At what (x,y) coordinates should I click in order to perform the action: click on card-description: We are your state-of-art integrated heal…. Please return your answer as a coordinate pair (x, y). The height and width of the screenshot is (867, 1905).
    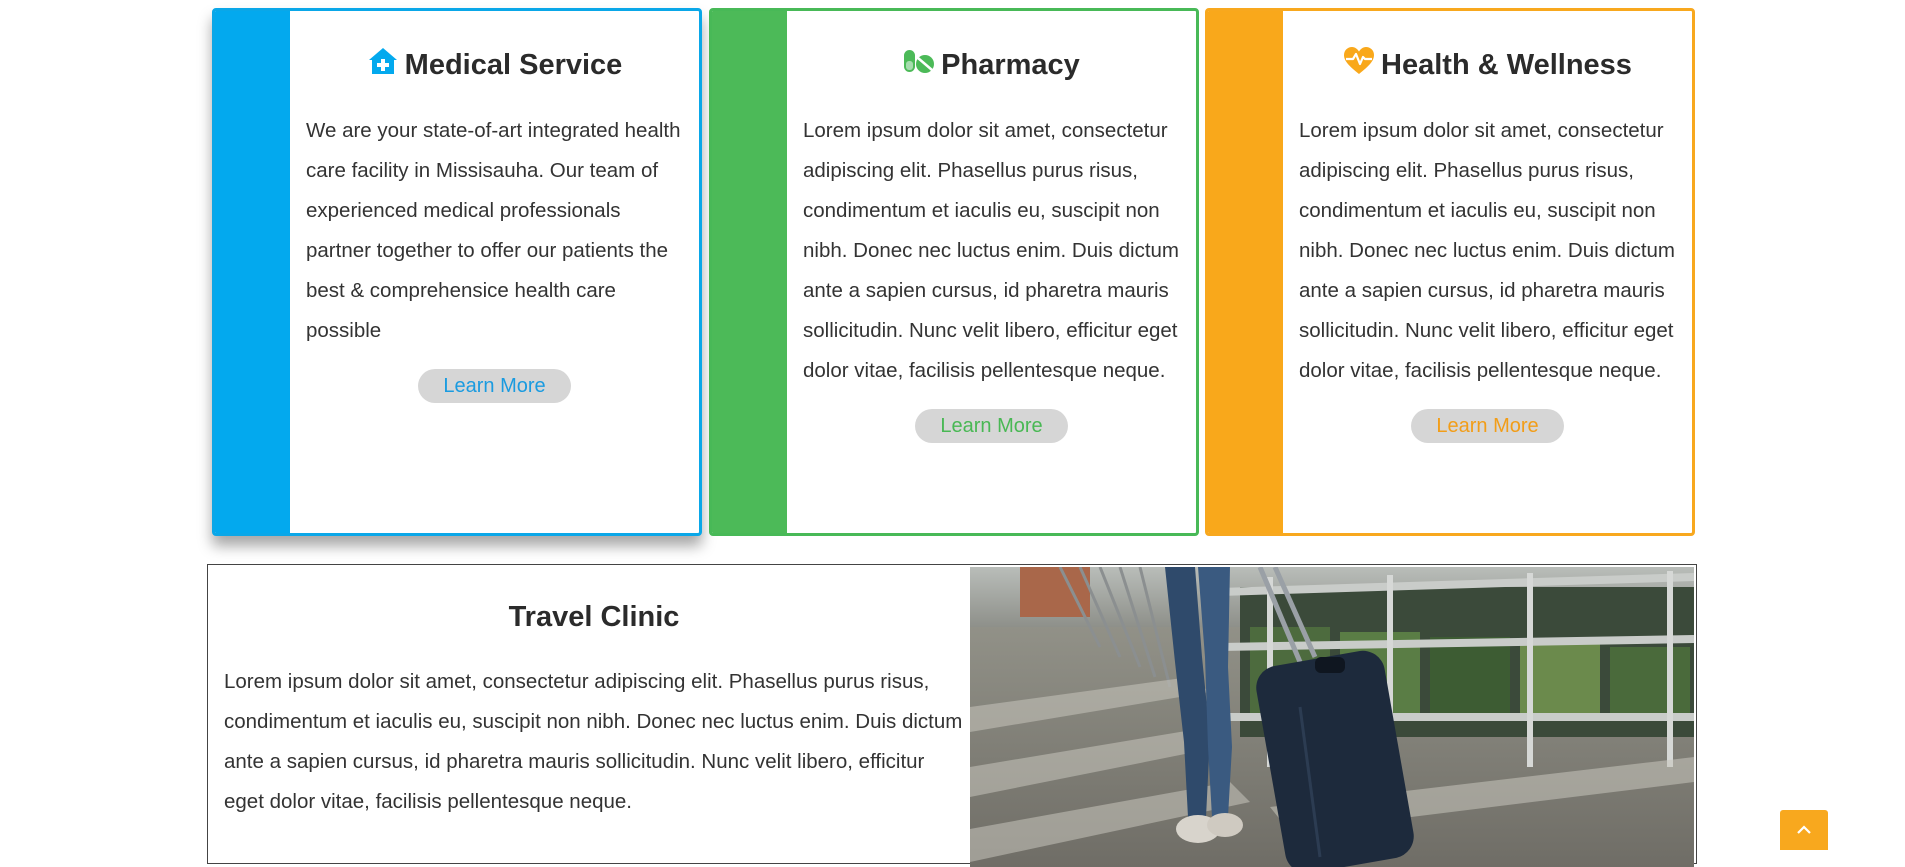
    Looking at the image, I should click on (493, 230).